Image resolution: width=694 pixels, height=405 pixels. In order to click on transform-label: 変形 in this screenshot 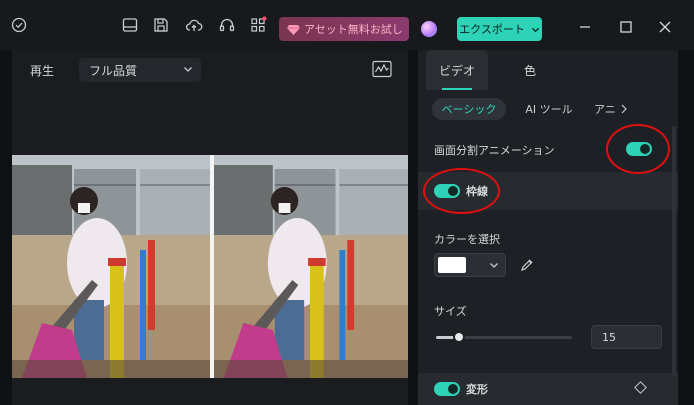, I will do `click(477, 389)`.